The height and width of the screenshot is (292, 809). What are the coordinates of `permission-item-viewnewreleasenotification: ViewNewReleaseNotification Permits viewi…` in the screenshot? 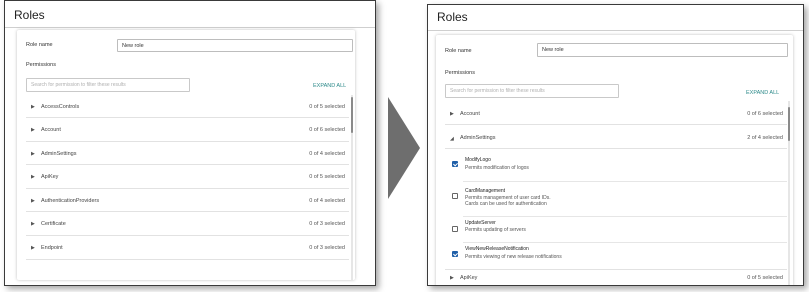 It's located at (616, 258).